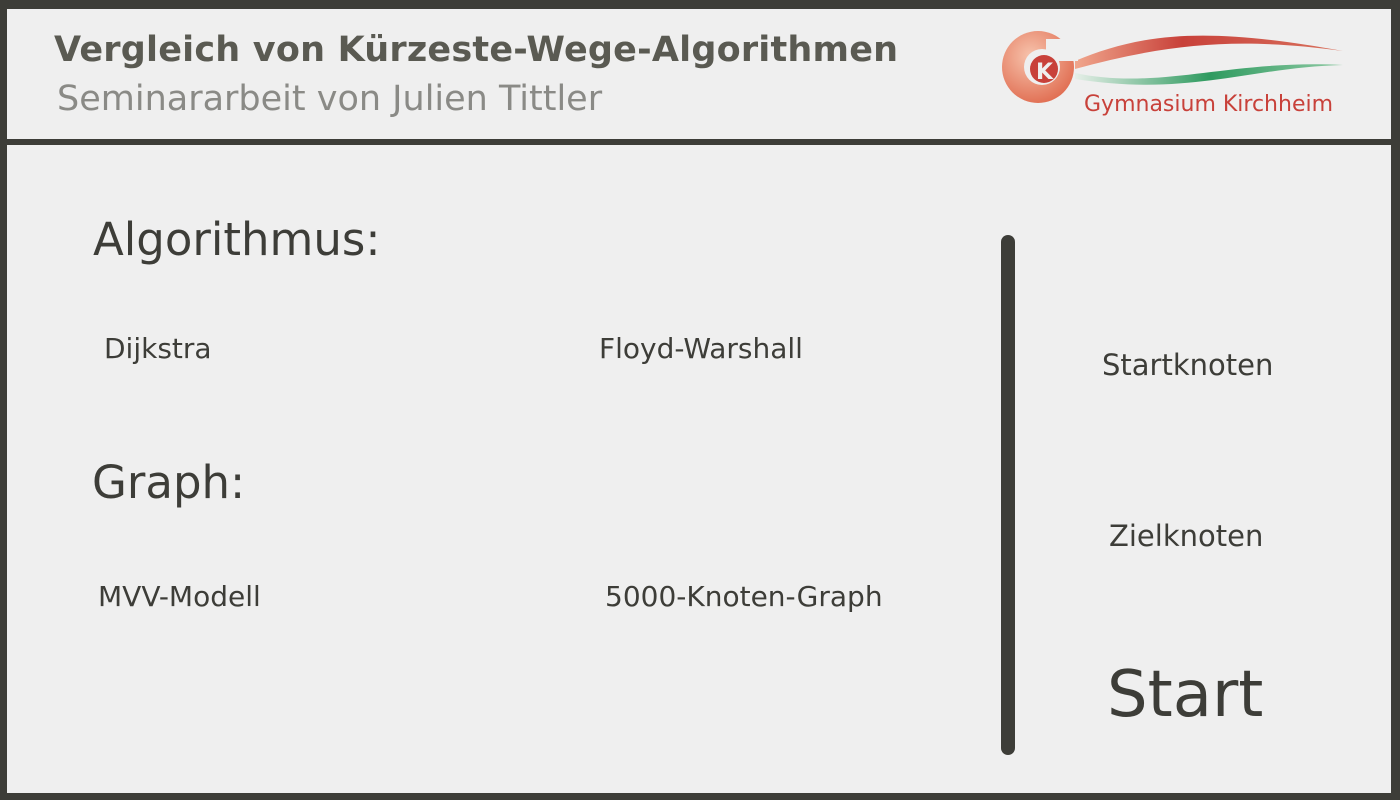 The height and width of the screenshot is (800, 1400). I want to click on graph-heading: Graph:, so click(169, 482).